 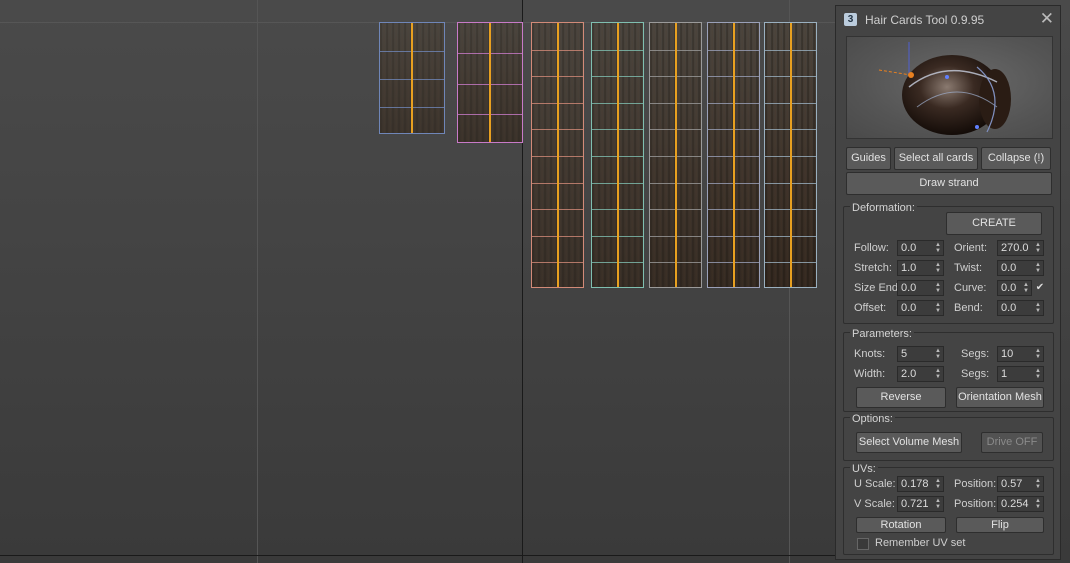 What do you see at coordinates (875, 484) in the screenshot?
I see `u-scale-label: U Scale:` at bounding box center [875, 484].